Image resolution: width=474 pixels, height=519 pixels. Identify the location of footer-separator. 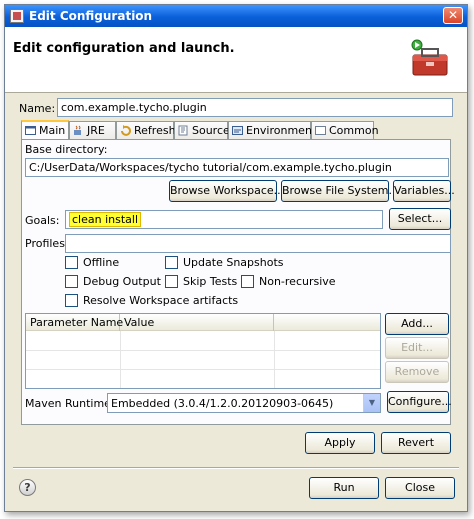
(236, 468).